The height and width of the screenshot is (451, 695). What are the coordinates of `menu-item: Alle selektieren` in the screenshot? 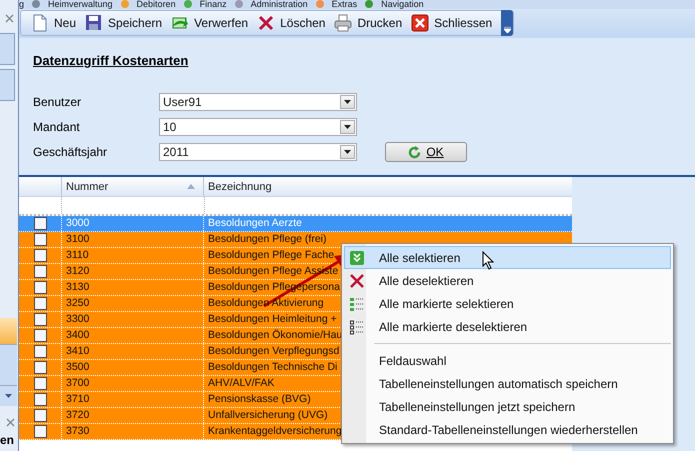 It's located at (507, 257).